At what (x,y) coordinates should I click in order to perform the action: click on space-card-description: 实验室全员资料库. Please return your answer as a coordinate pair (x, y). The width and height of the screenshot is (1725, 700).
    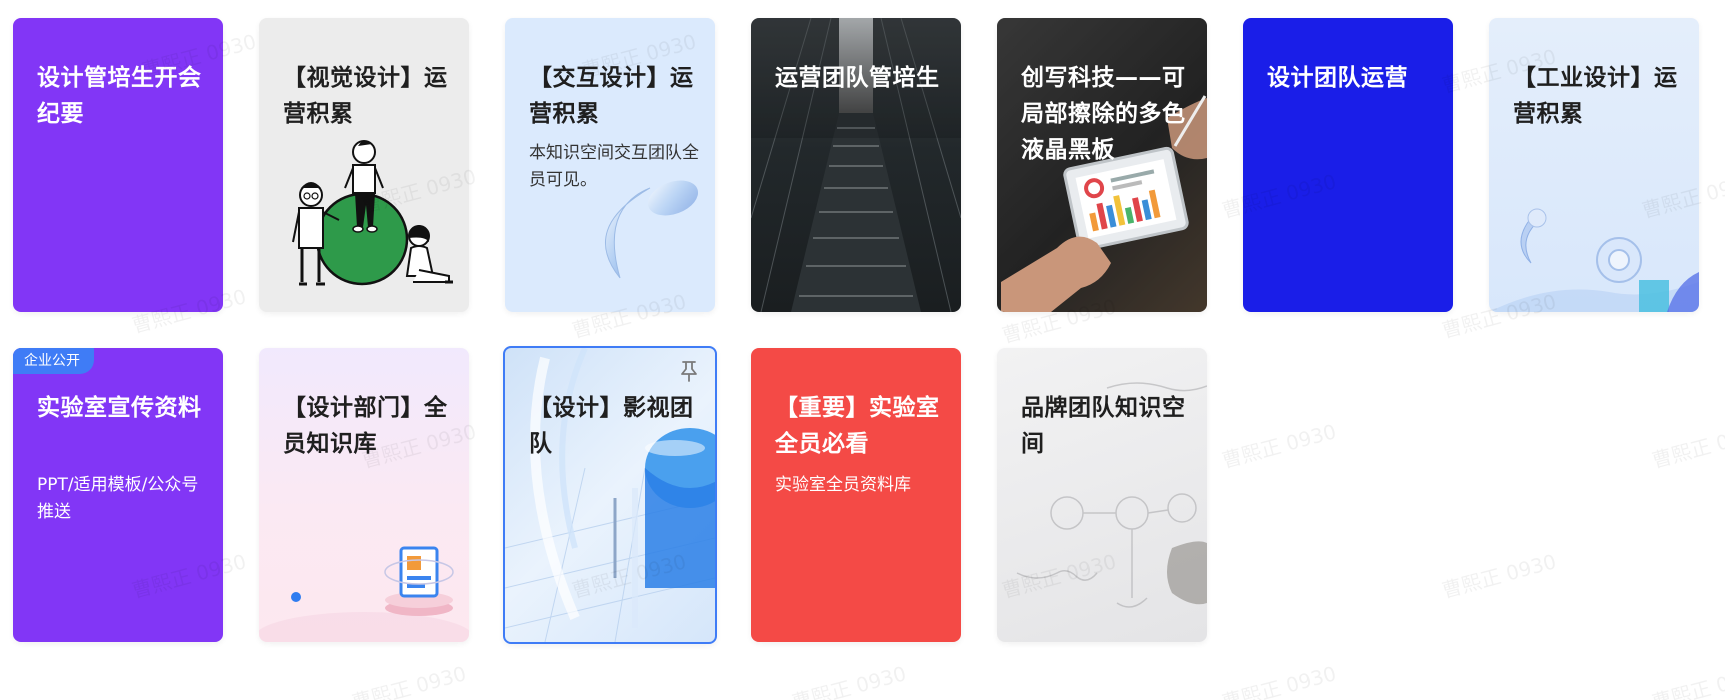
    Looking at the image, I should click on (843, 485).